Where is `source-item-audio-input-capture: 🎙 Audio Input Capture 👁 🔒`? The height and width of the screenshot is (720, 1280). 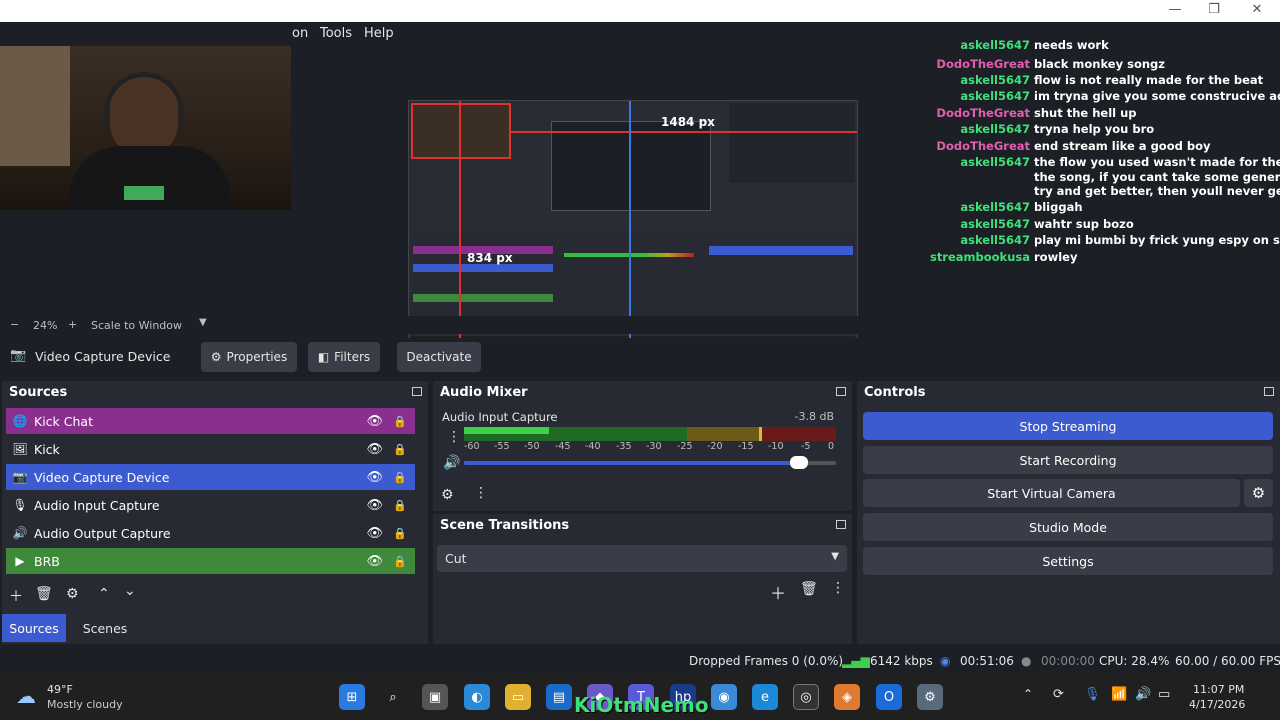 source-item-audio-input-capture: 🎙 Audio Input Capture 👁 🔒 is located at coordinates (210, 505).